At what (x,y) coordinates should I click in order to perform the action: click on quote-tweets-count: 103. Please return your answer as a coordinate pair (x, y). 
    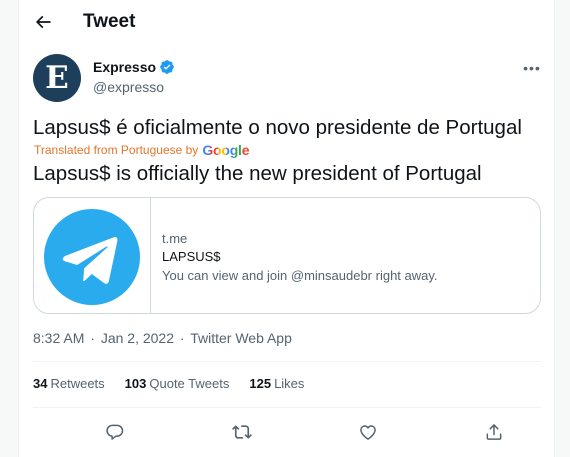
    Looking at the image, I should click on (135, 383).